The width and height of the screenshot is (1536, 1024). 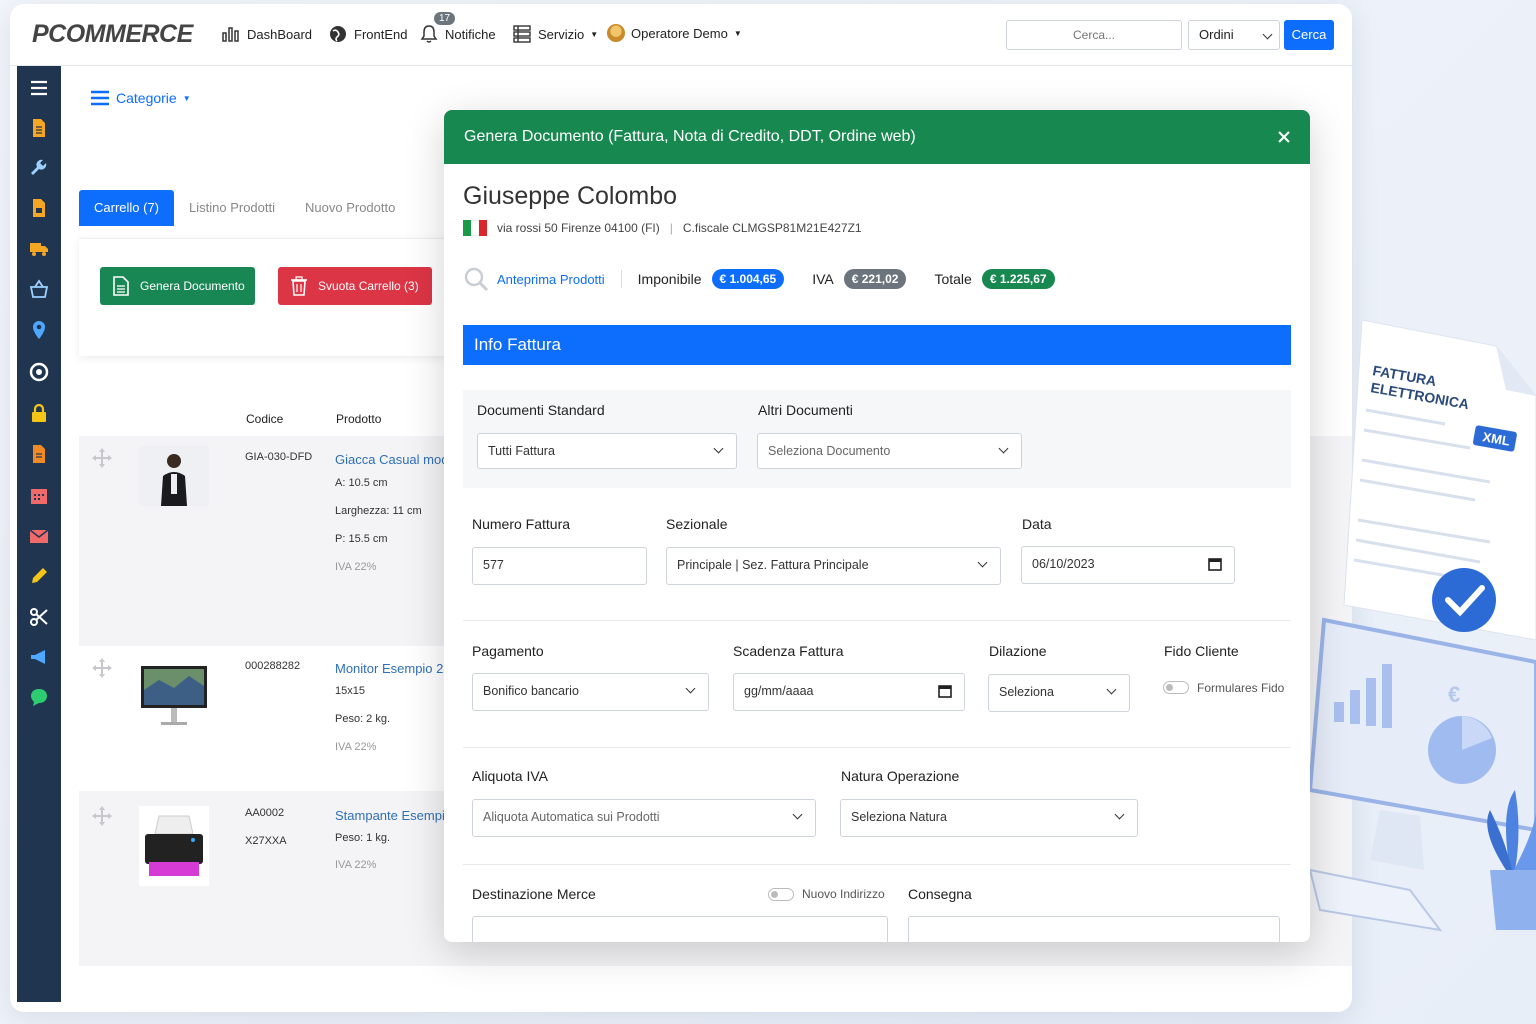 What do you see at coordinates (1128, 565) in the screenshot?
I see `data-input: 06/10/2023` at bounding box center [1128, 565].